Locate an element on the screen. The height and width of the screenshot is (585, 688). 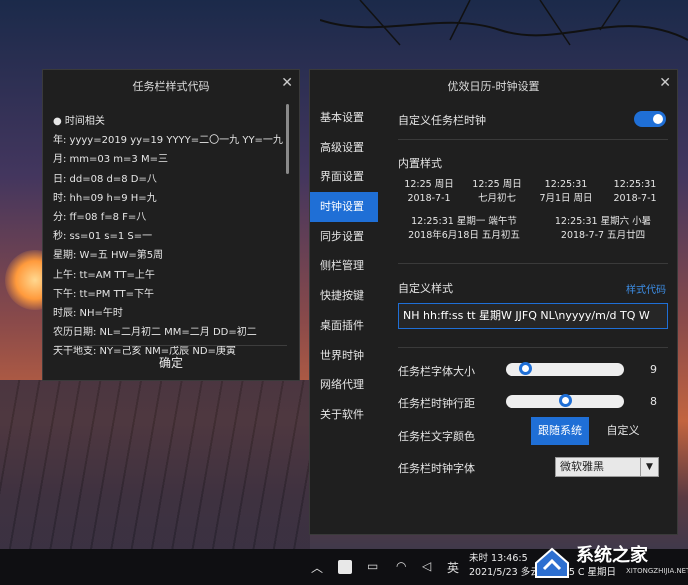
code-line: 上午: tt=AM TT=上午 is located at coordinates (104, 275).